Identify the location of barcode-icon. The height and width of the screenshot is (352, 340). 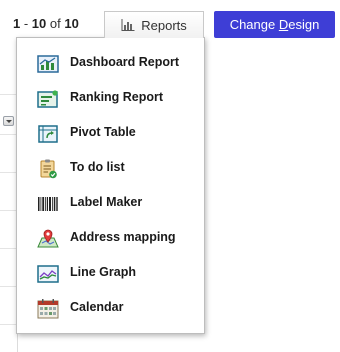
(48, 204).